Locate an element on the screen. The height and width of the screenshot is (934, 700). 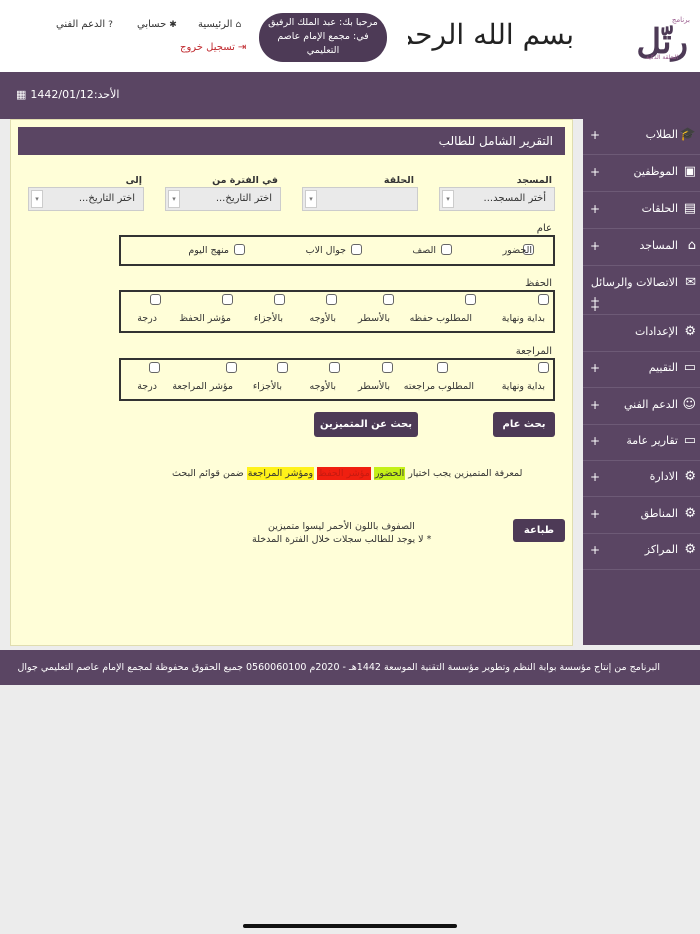
checkbox-today-curriculum is located at coordinates (239, 249).